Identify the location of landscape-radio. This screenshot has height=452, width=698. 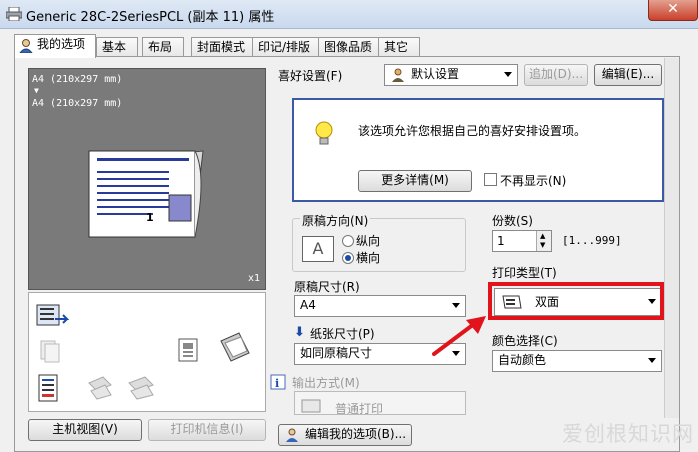
(348, 258).